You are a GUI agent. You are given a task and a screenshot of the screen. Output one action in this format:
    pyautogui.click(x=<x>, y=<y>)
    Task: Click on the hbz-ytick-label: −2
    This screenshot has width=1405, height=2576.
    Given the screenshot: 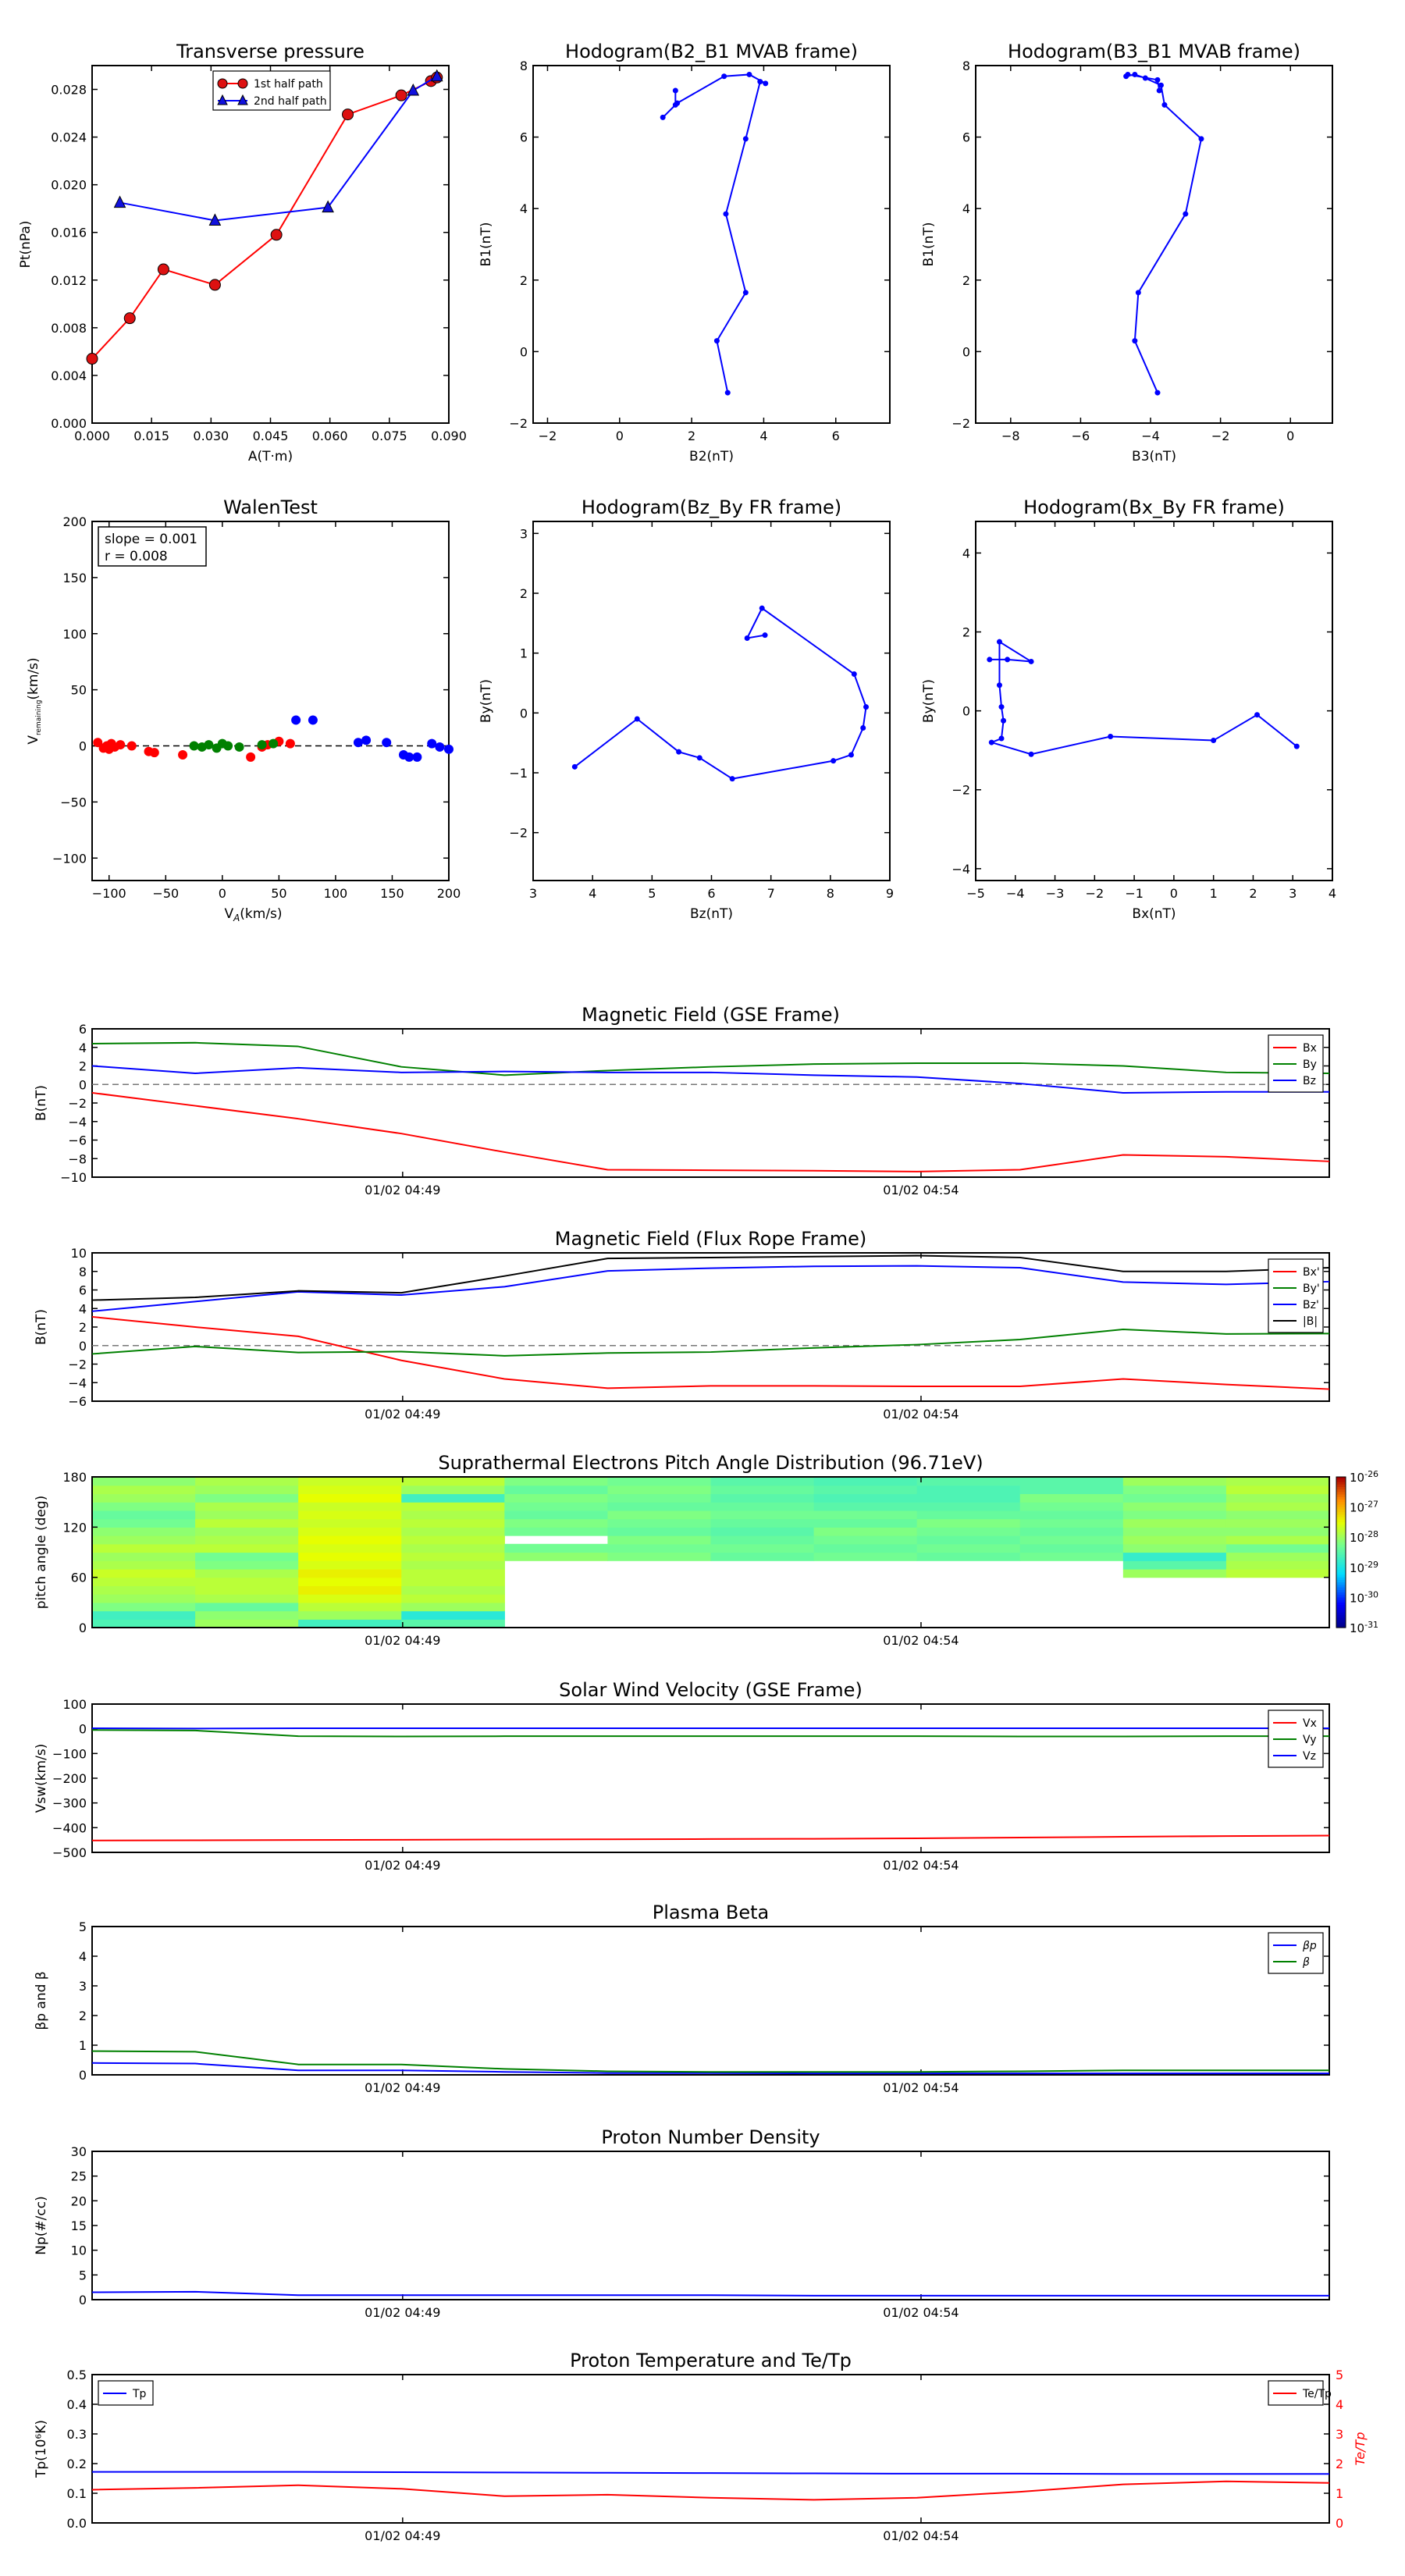 What is the action you would take?
    pyautogui.click(x=518, y=833)
    